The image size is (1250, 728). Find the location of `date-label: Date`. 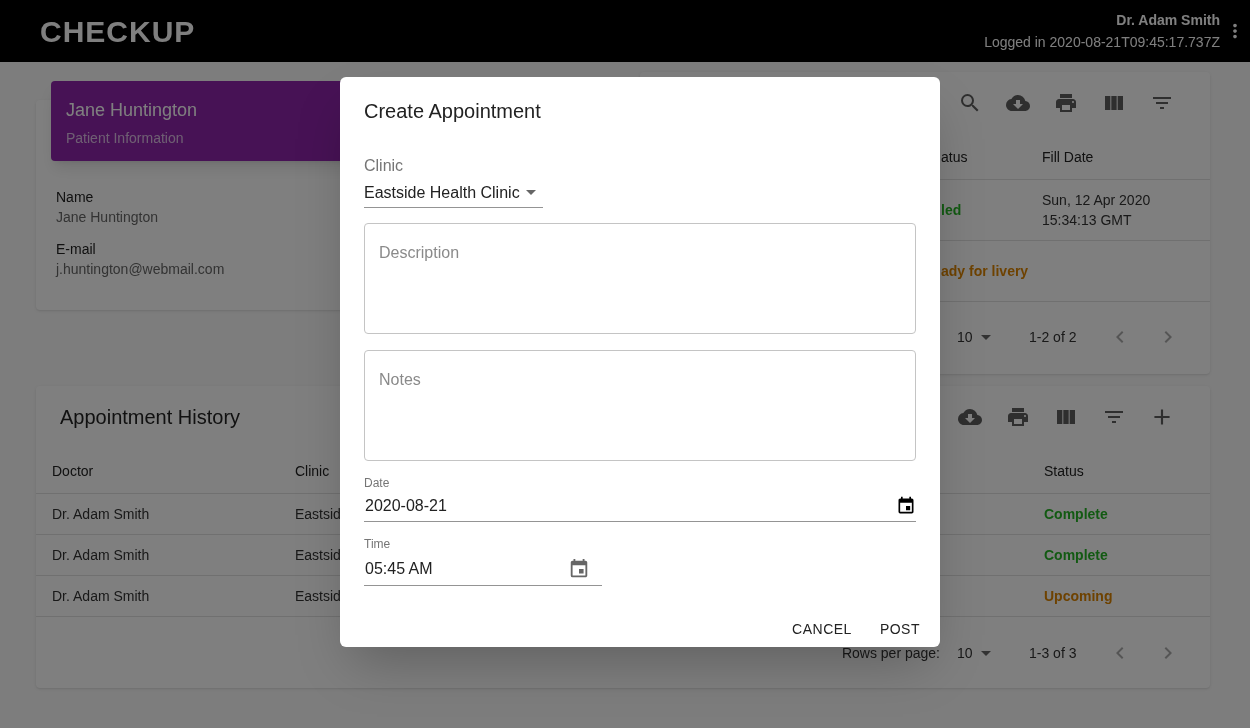

date-label: Date is located at coordinates (377, 482).